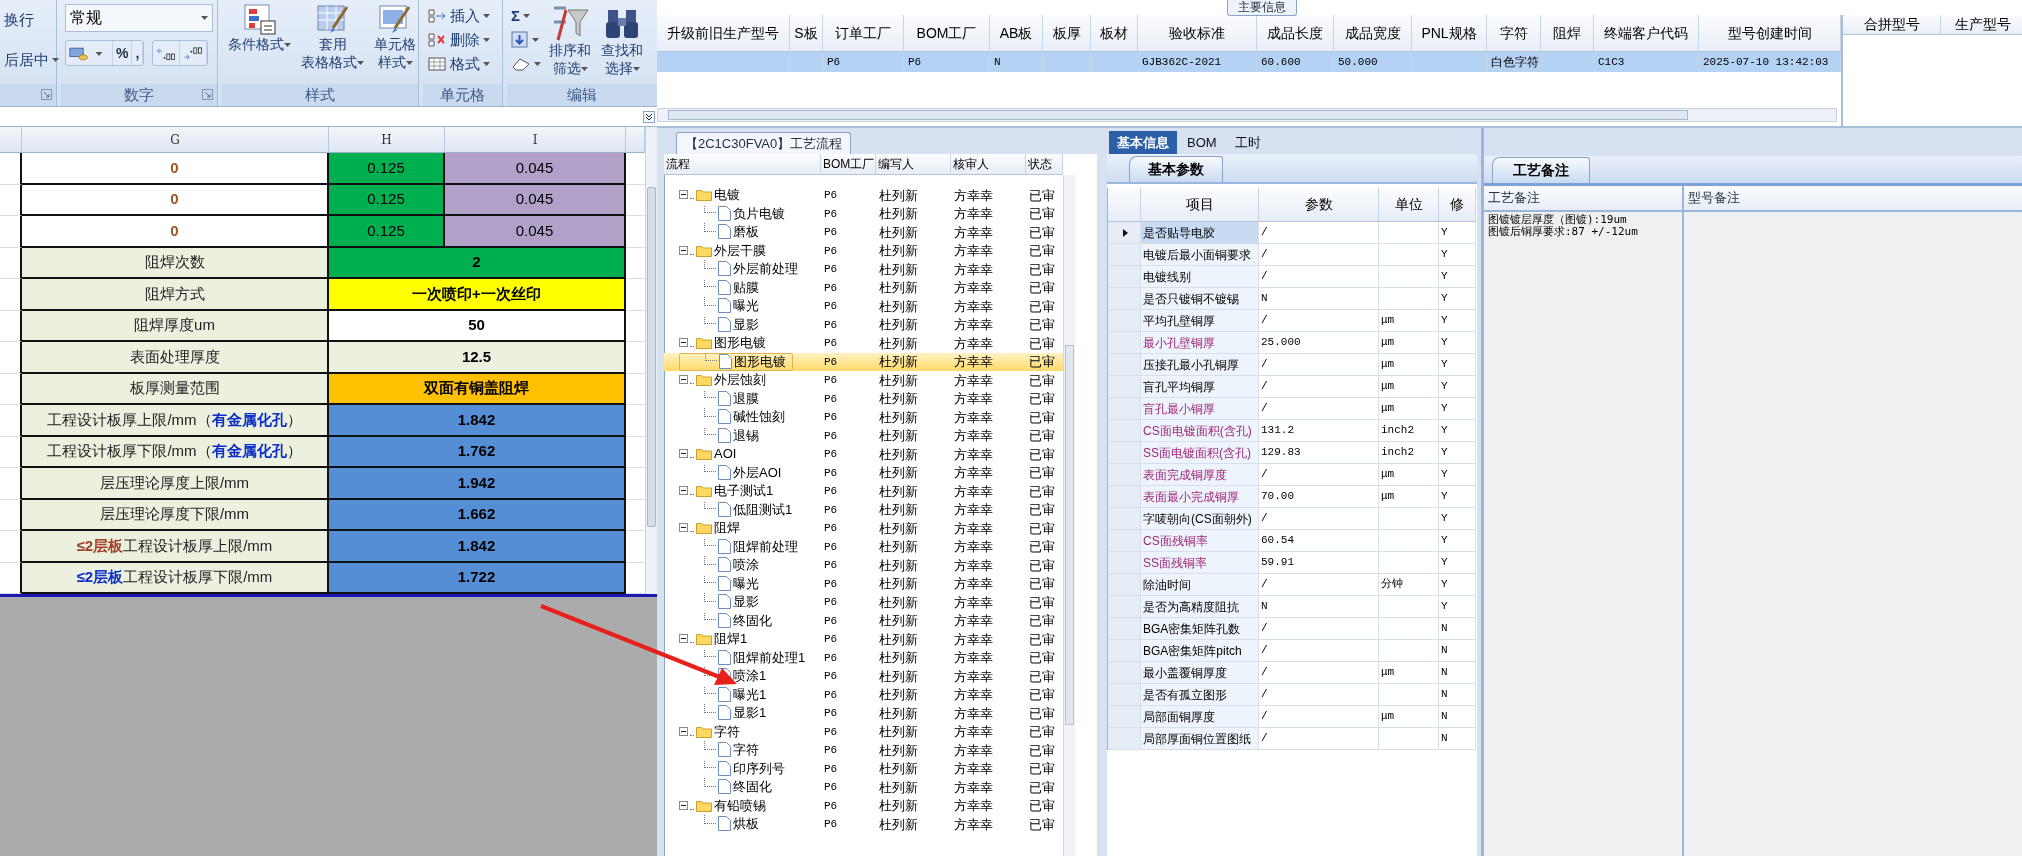  I want to click on column-header: S板, so click(806, 33).